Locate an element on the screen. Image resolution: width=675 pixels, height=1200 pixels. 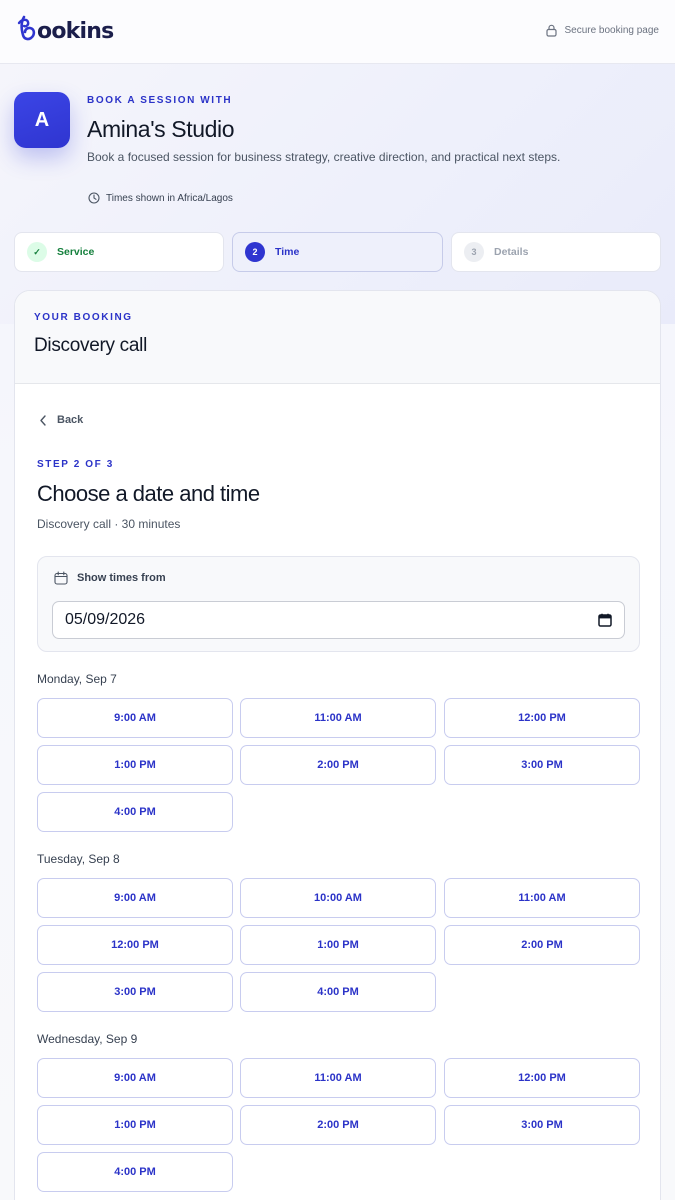
check-icon: ✓ is located at coordinates (37, 252).